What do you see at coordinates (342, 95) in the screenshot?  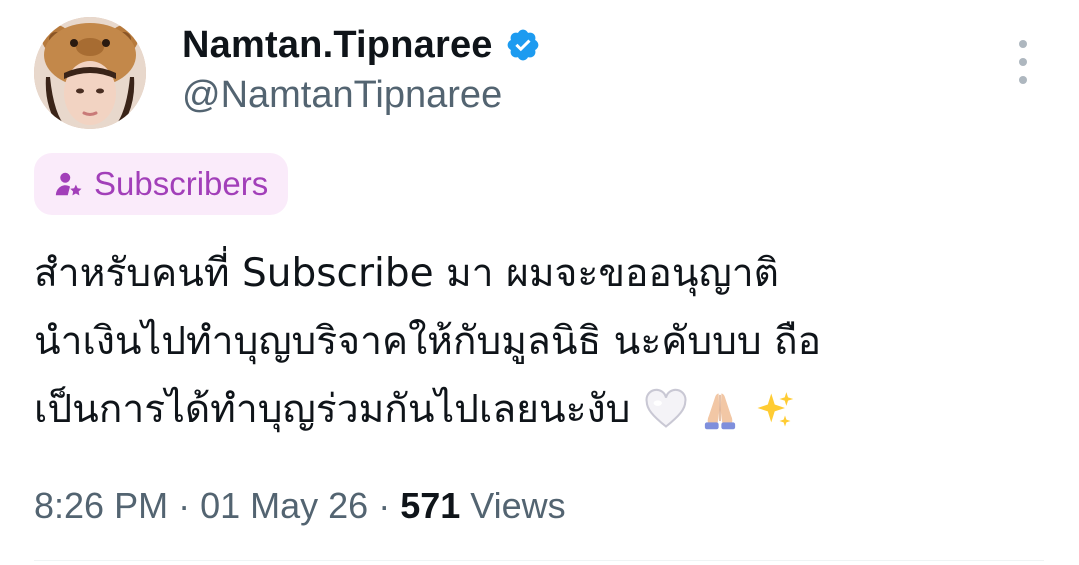 I see `author-handle: @NamtanTipnaree` at bounding box center [342, 95].